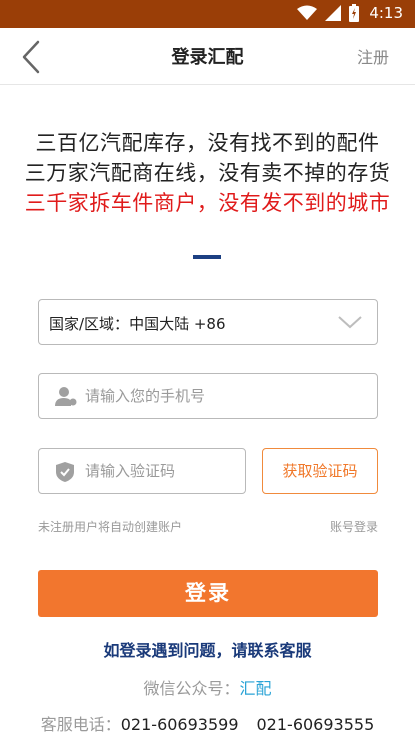 This screenshot has height=737, width=415. Describe the element at coordinates (177, 324) in the screenshot. I see `region-value: 中国大陆 +86` at that location.